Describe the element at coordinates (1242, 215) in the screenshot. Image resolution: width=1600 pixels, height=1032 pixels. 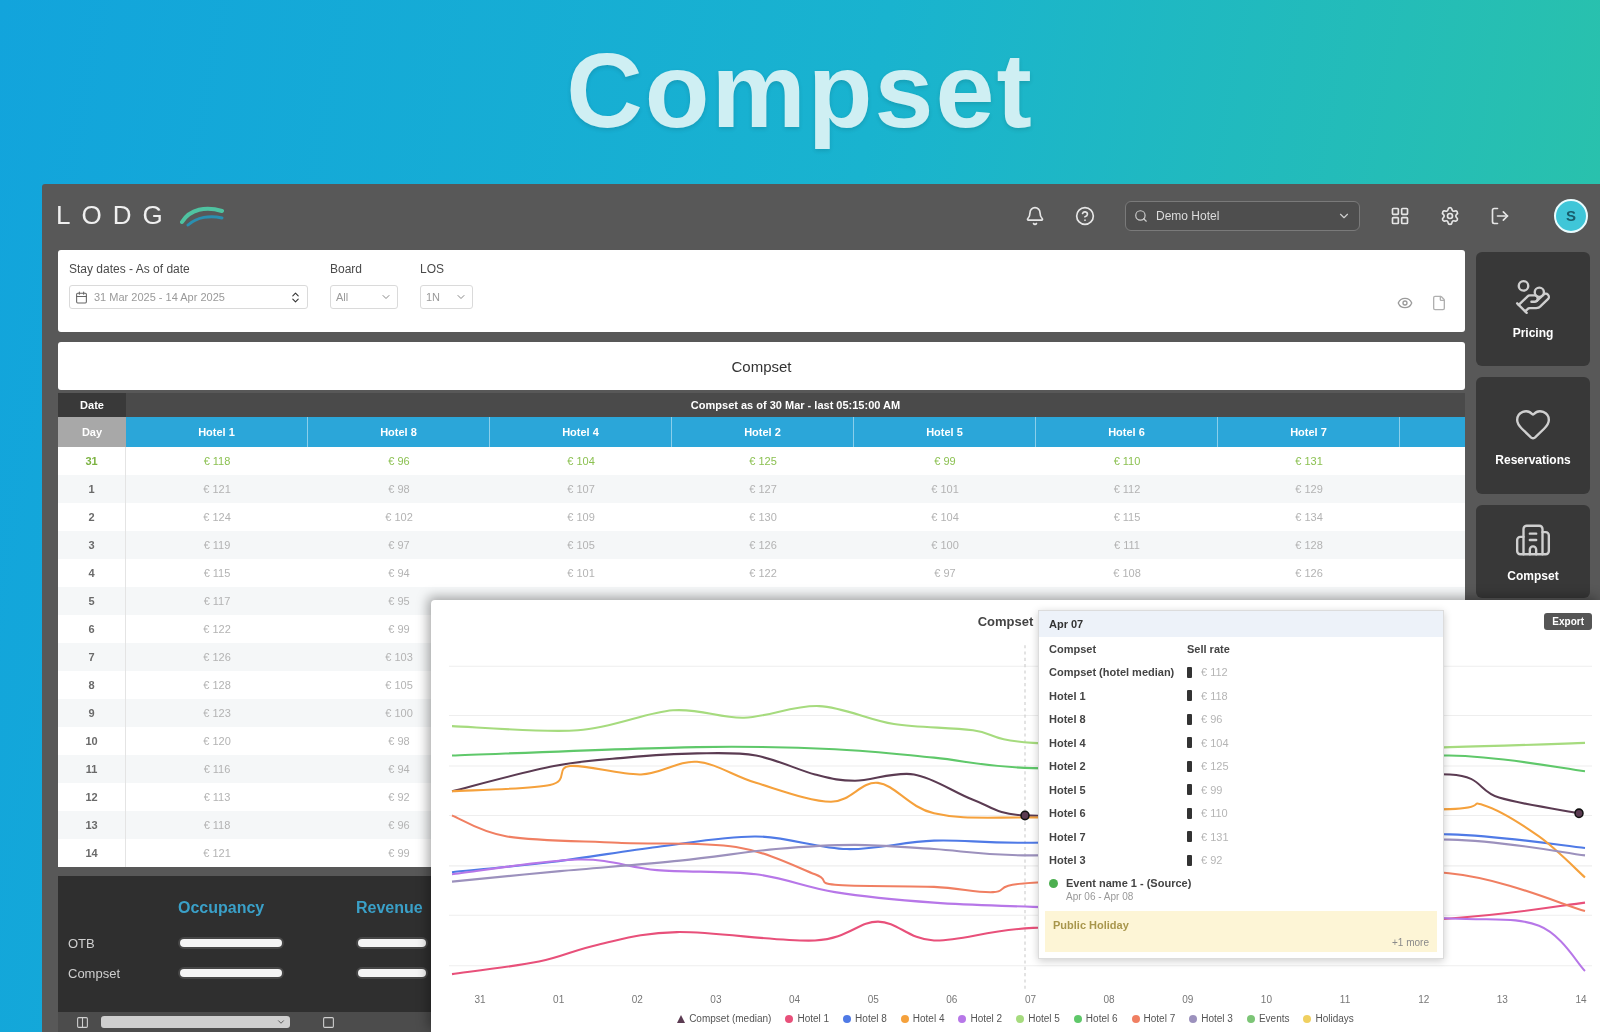
I see `hotel-select: Demo Hotel` at that location.